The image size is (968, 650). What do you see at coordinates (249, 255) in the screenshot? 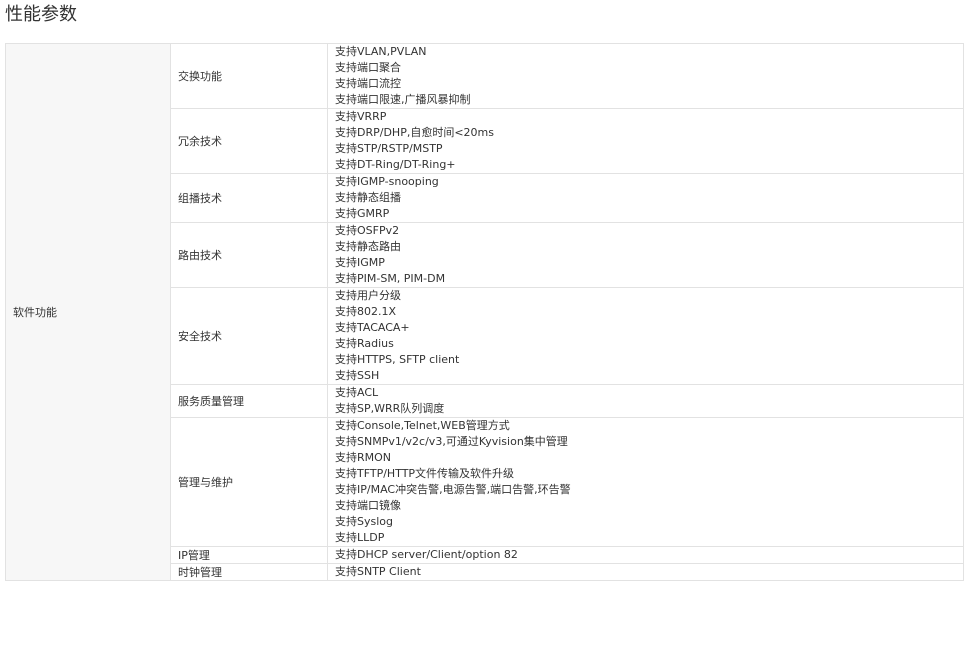
I see `feature-cell: 路由技术` at bounding box center [249, 255].